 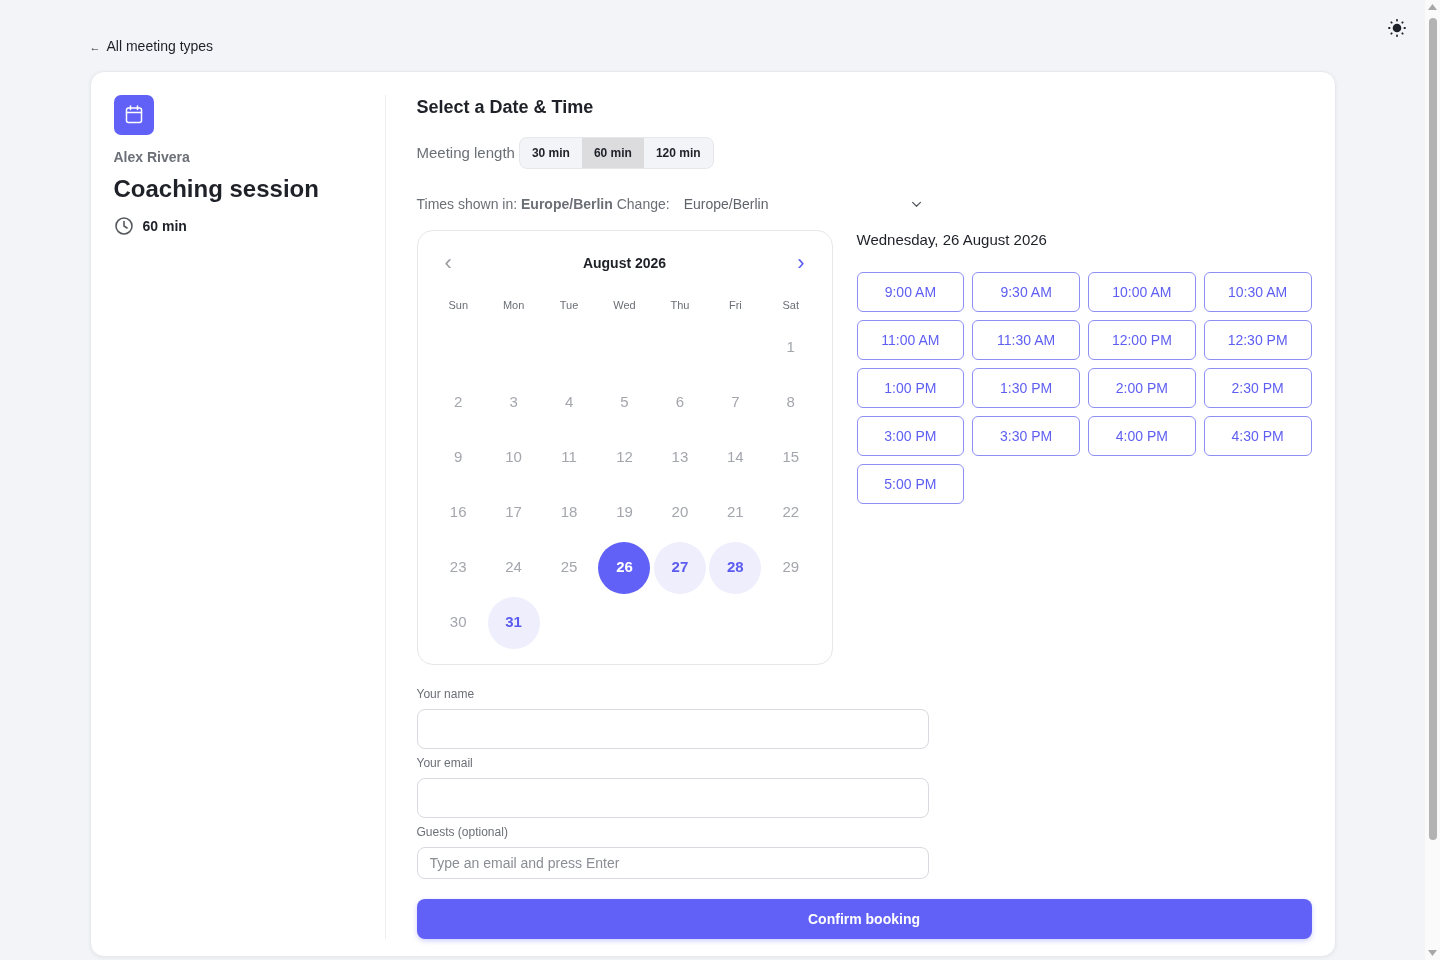 What do you see at coordinates (458, 402) in the screenshot?
I see `calendar-day: 2` at bounding box center [458, 402].